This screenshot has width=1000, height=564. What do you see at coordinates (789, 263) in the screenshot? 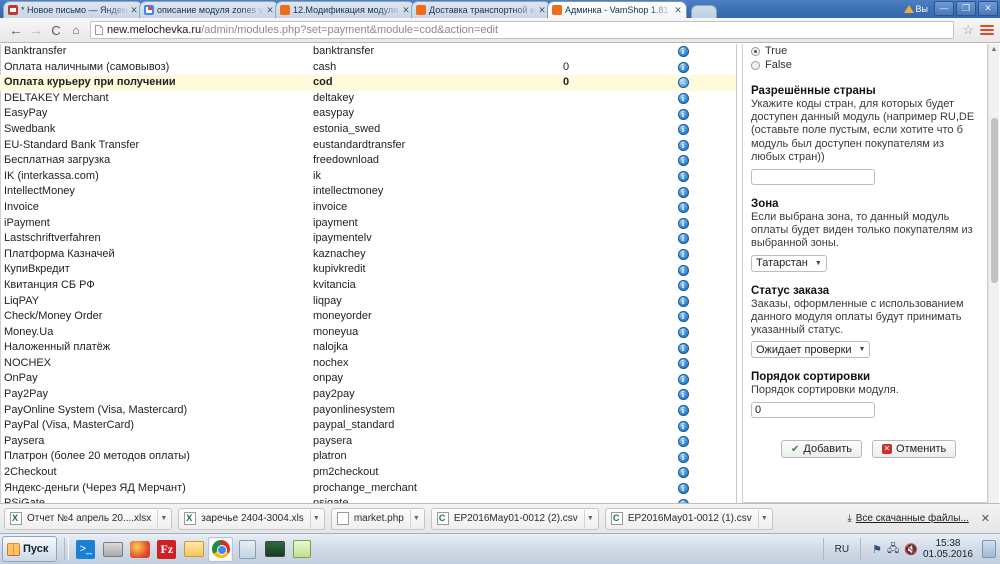
I see `zone-select: Татарстан ▼` at bounding box center [789, 263].